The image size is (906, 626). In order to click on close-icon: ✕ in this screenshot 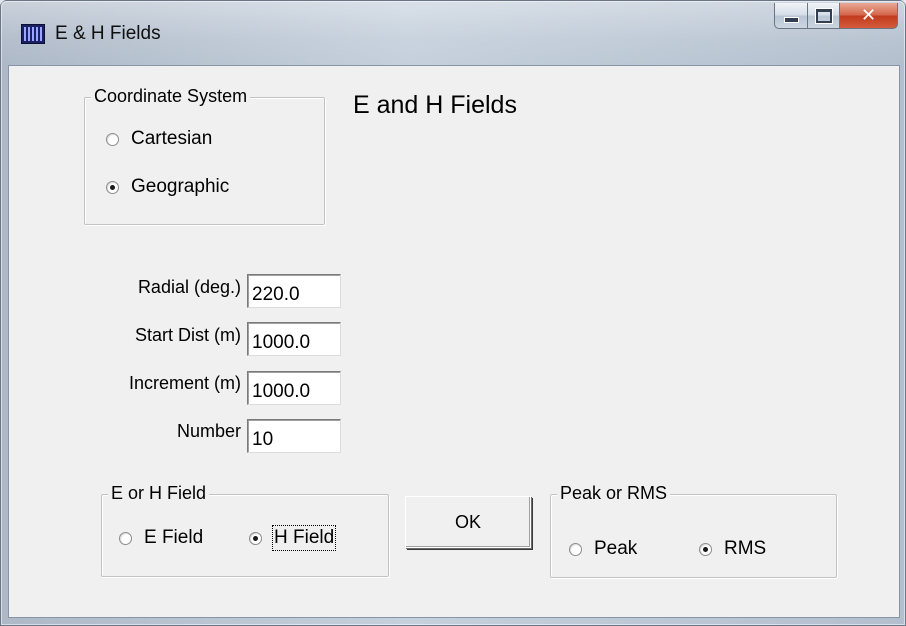, I will do `click(868, 15)`.